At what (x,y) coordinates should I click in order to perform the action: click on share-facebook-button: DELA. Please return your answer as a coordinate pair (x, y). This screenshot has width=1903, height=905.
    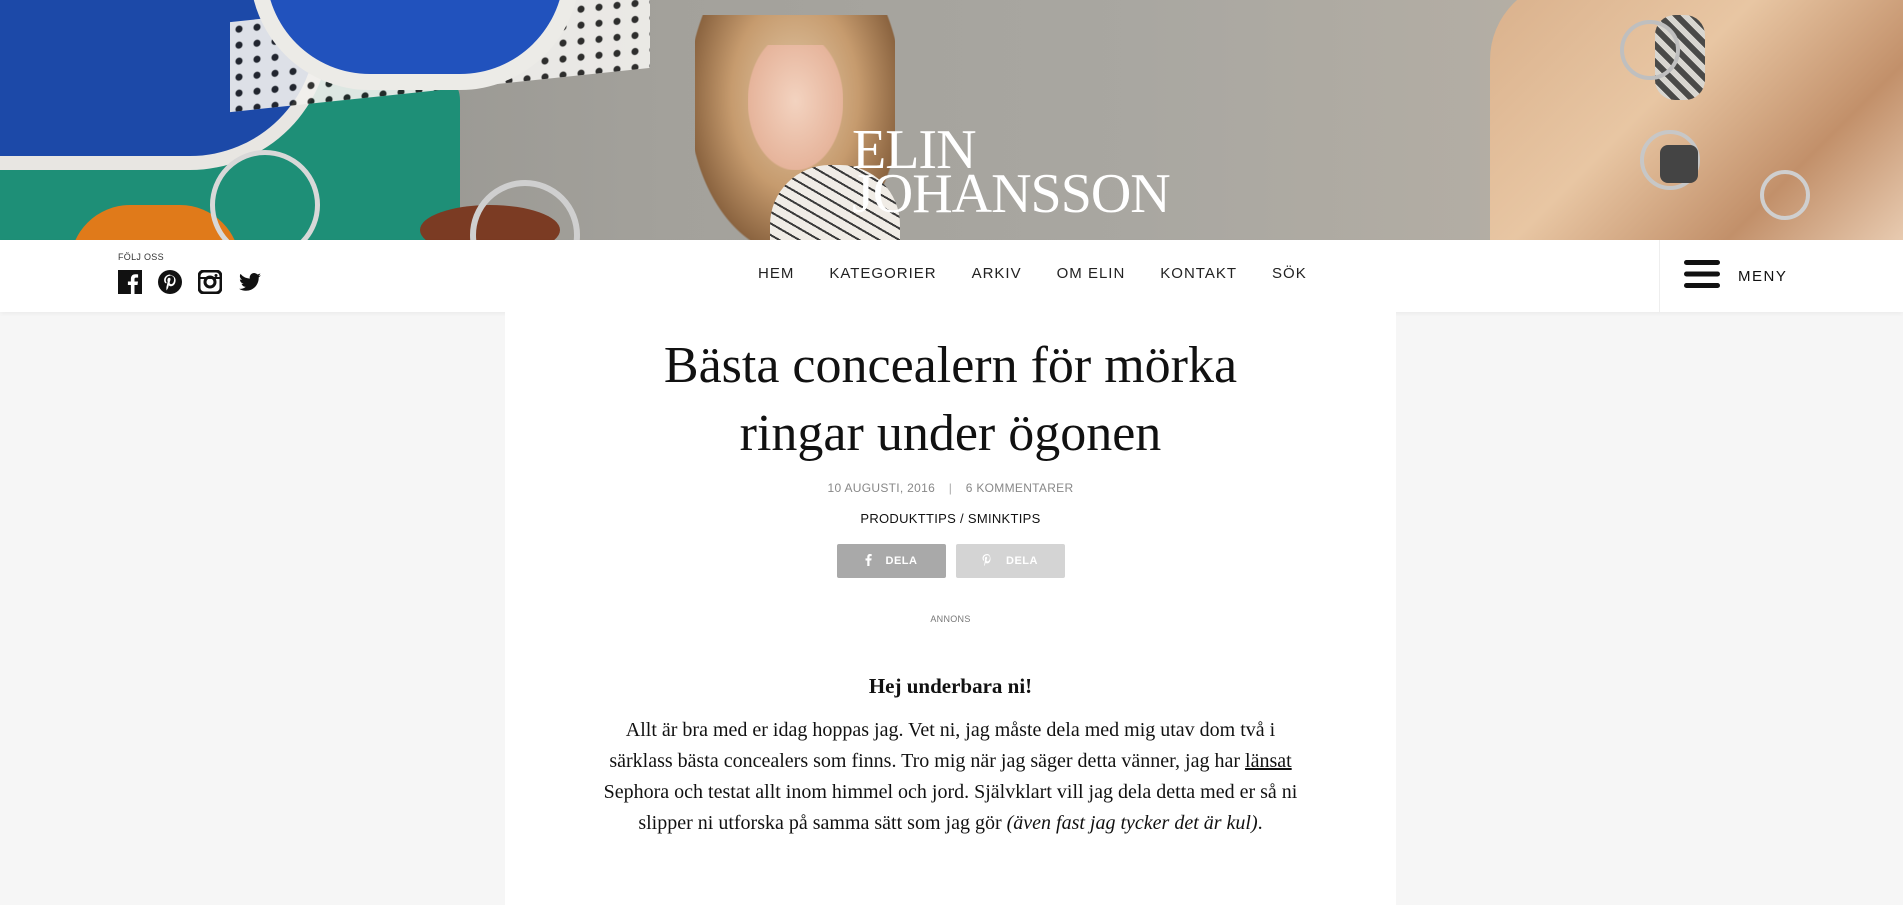
    Looking at the image, I should click on (891, 561).